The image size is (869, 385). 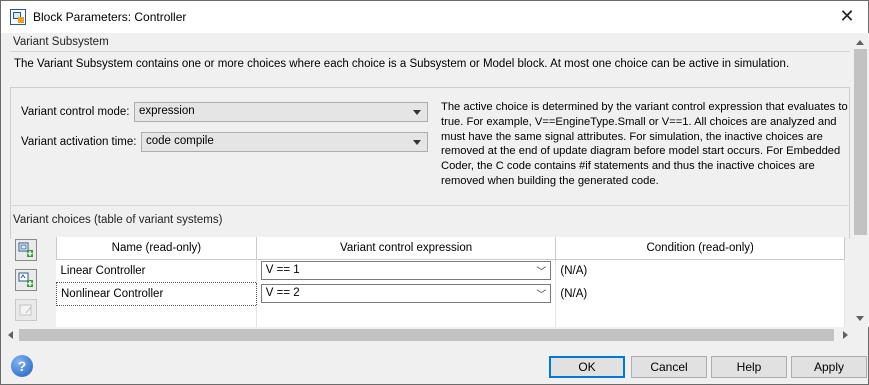 I want to click on dialog-footer: ? OK Cancel Help Apply, so click(x=434, y=364).